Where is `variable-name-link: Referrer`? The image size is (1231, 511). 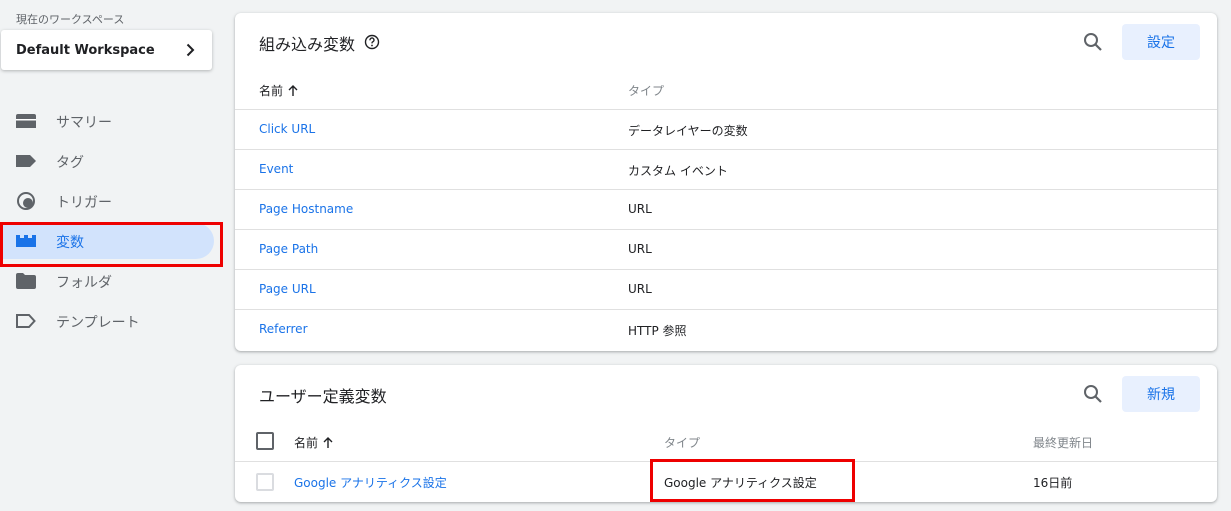
variable-name-link: Referrer is located at coordinates (283, 329).